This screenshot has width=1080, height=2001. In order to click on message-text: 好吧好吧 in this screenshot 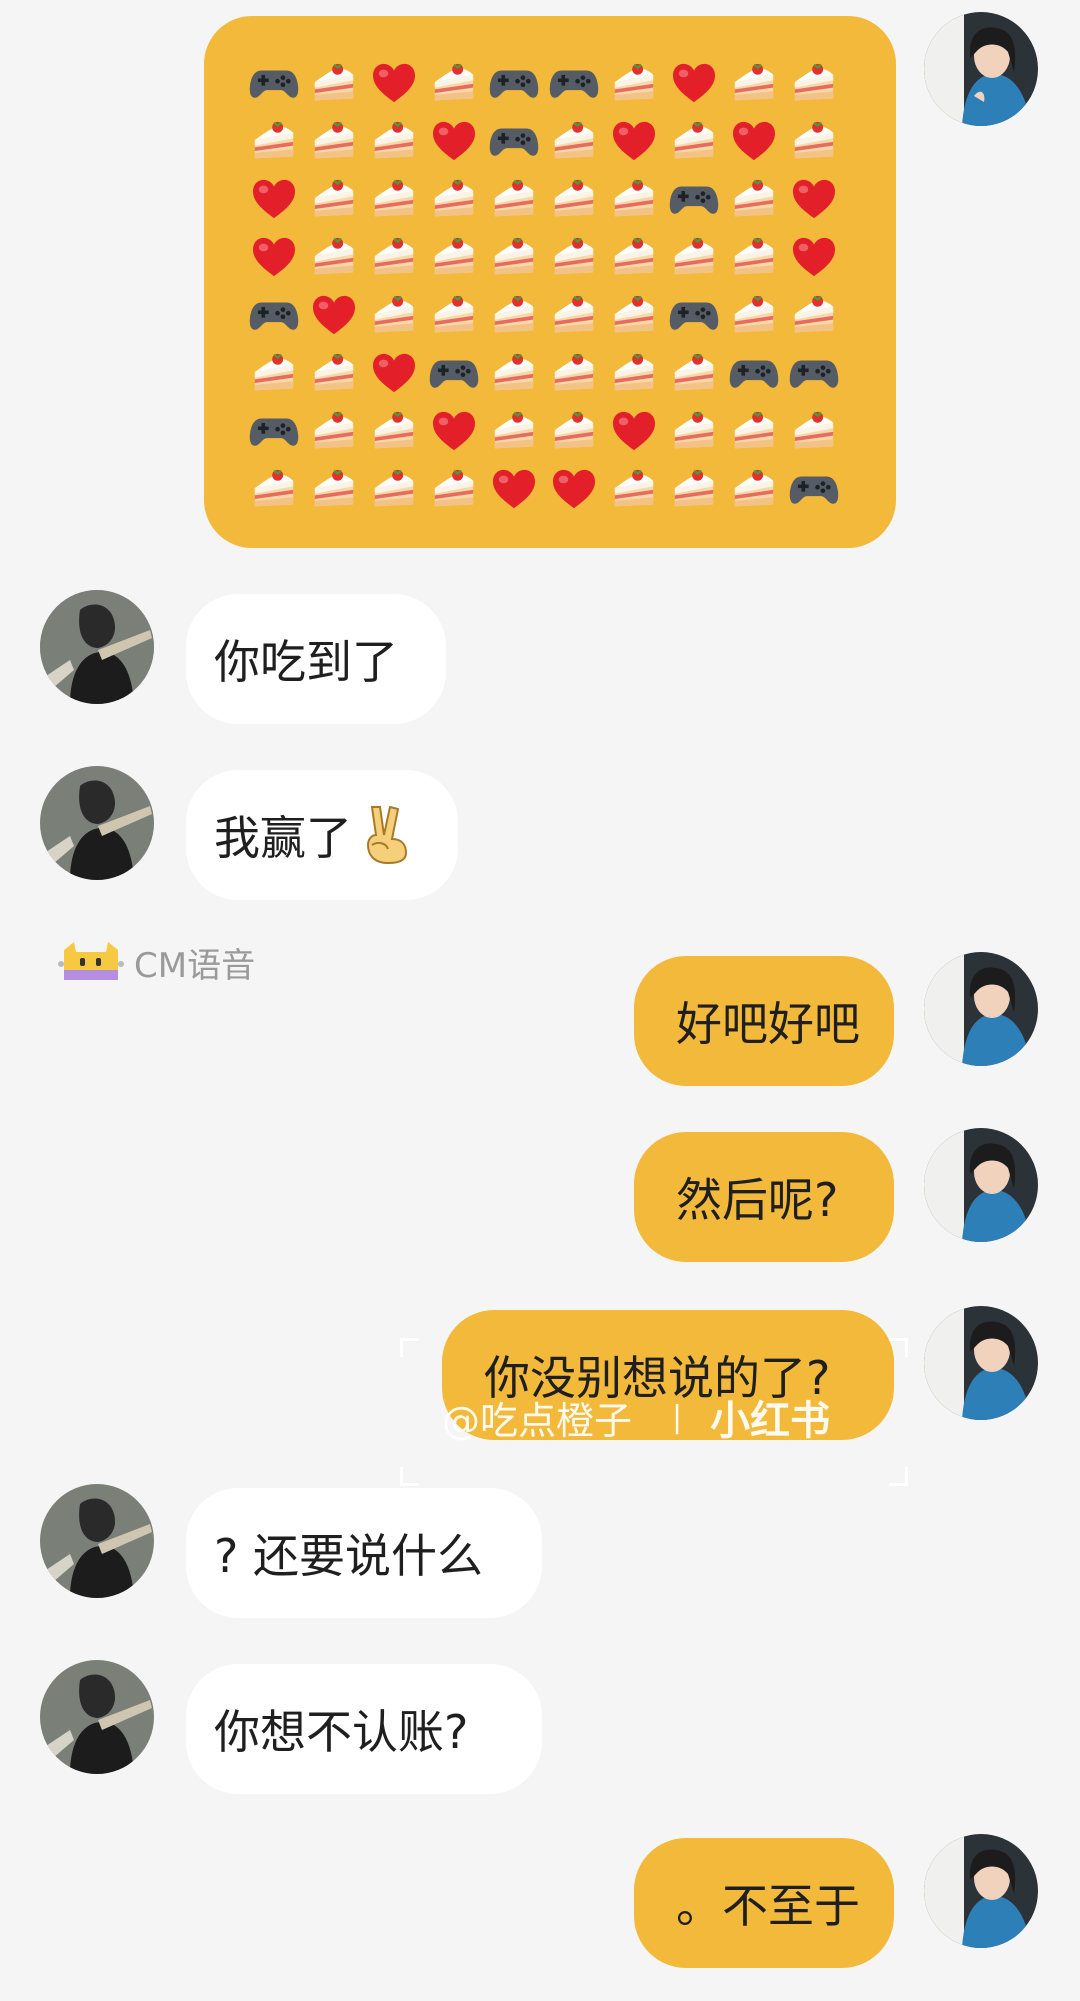, I will do `click(768, 1024)`.